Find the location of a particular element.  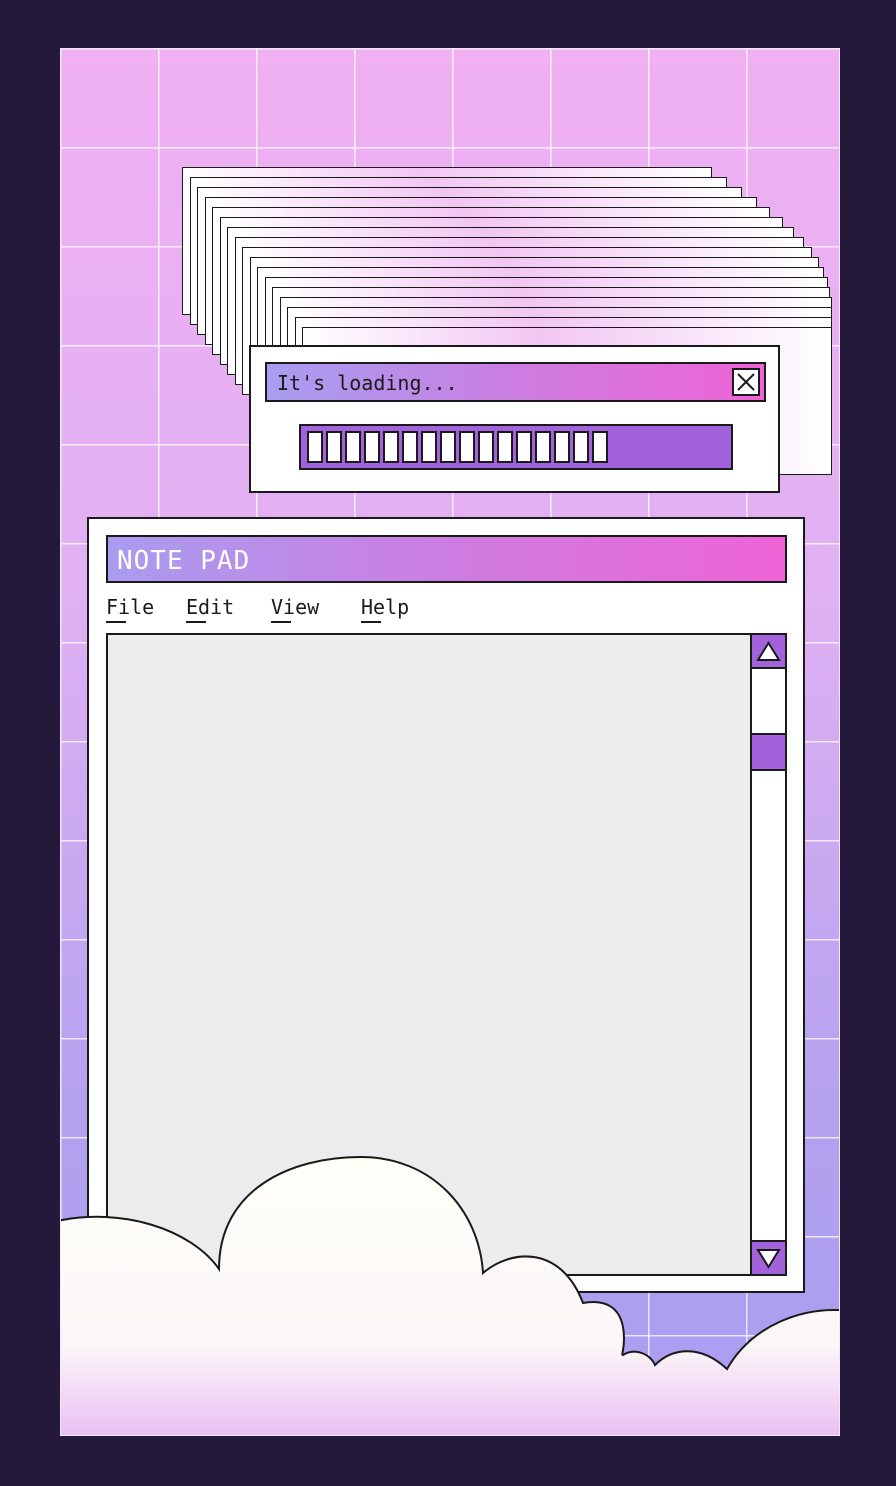

menu-edit: Edit is located at coordinates (210, 609).